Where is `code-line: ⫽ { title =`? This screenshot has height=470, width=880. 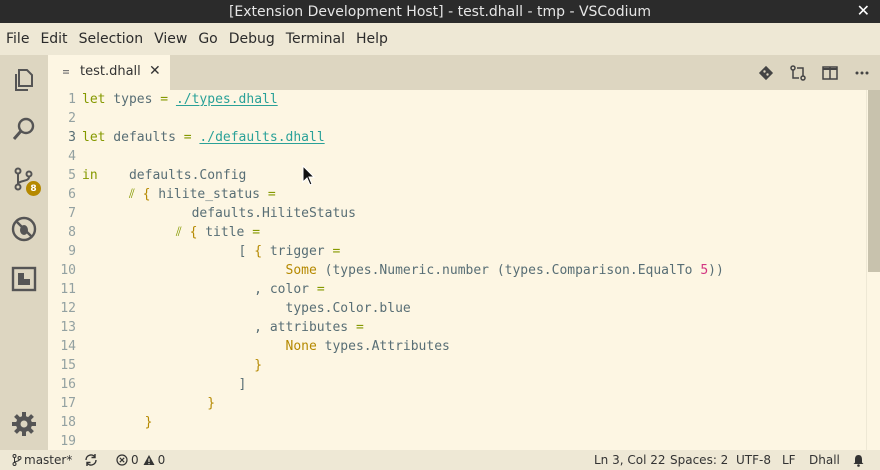 code-line: ⫽ { title = is located at coordinates (218, 232).